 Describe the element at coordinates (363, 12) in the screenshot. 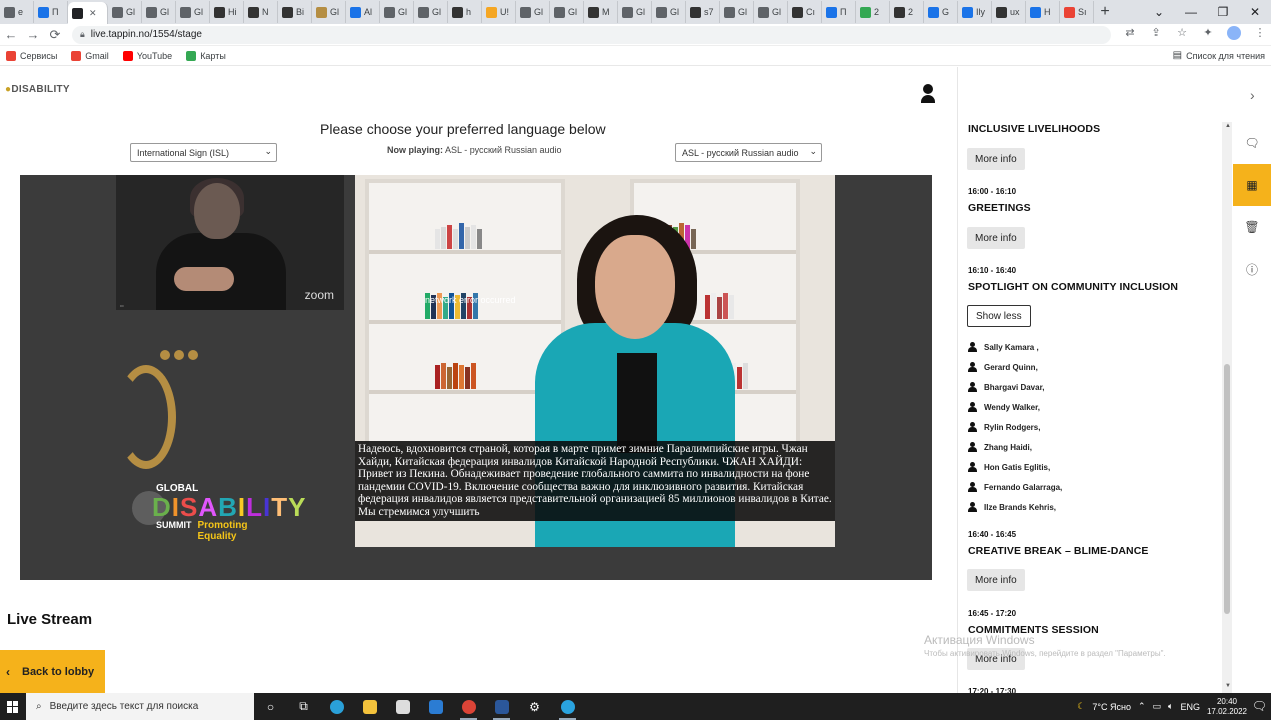

I see `browser-tab: Al` at that location.